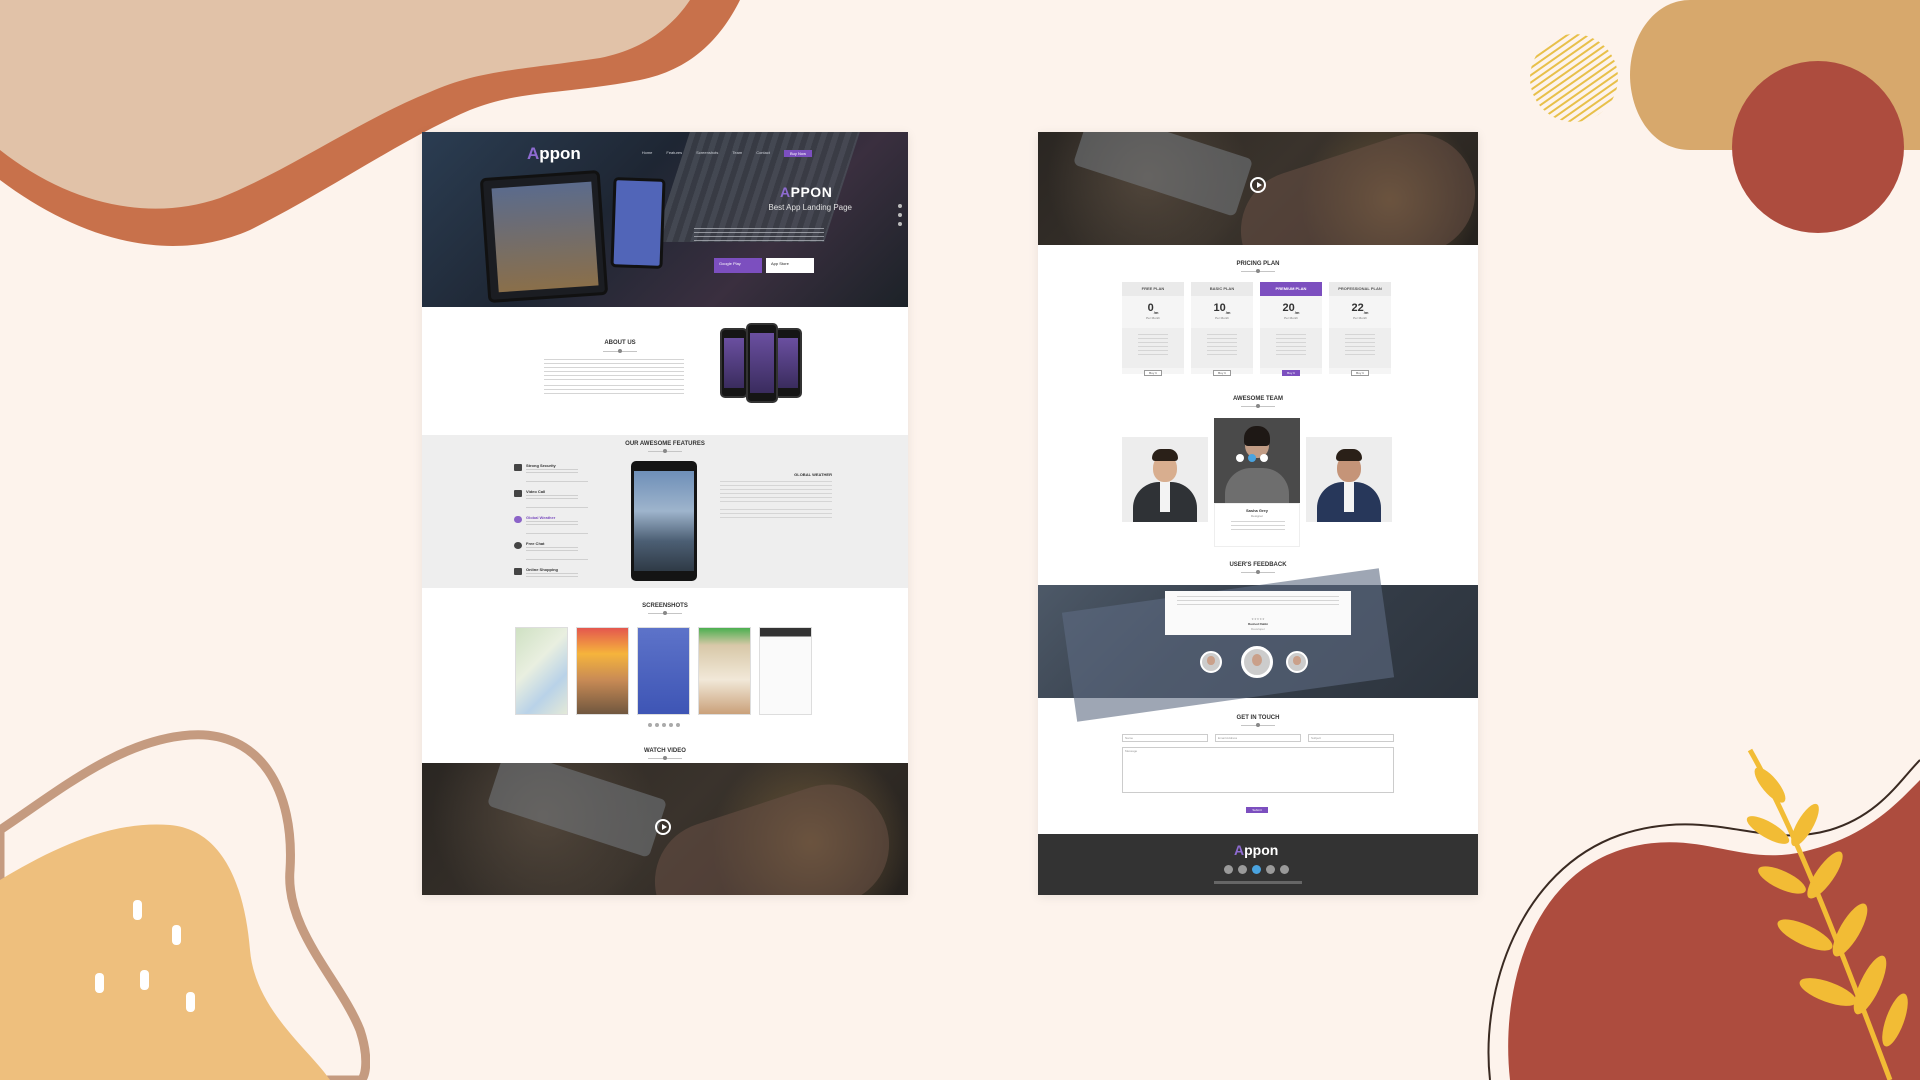  What do you see at coordinates (518, 519) in the screenshot?
I see `cloud-icon` at bounding box center [518, 519].